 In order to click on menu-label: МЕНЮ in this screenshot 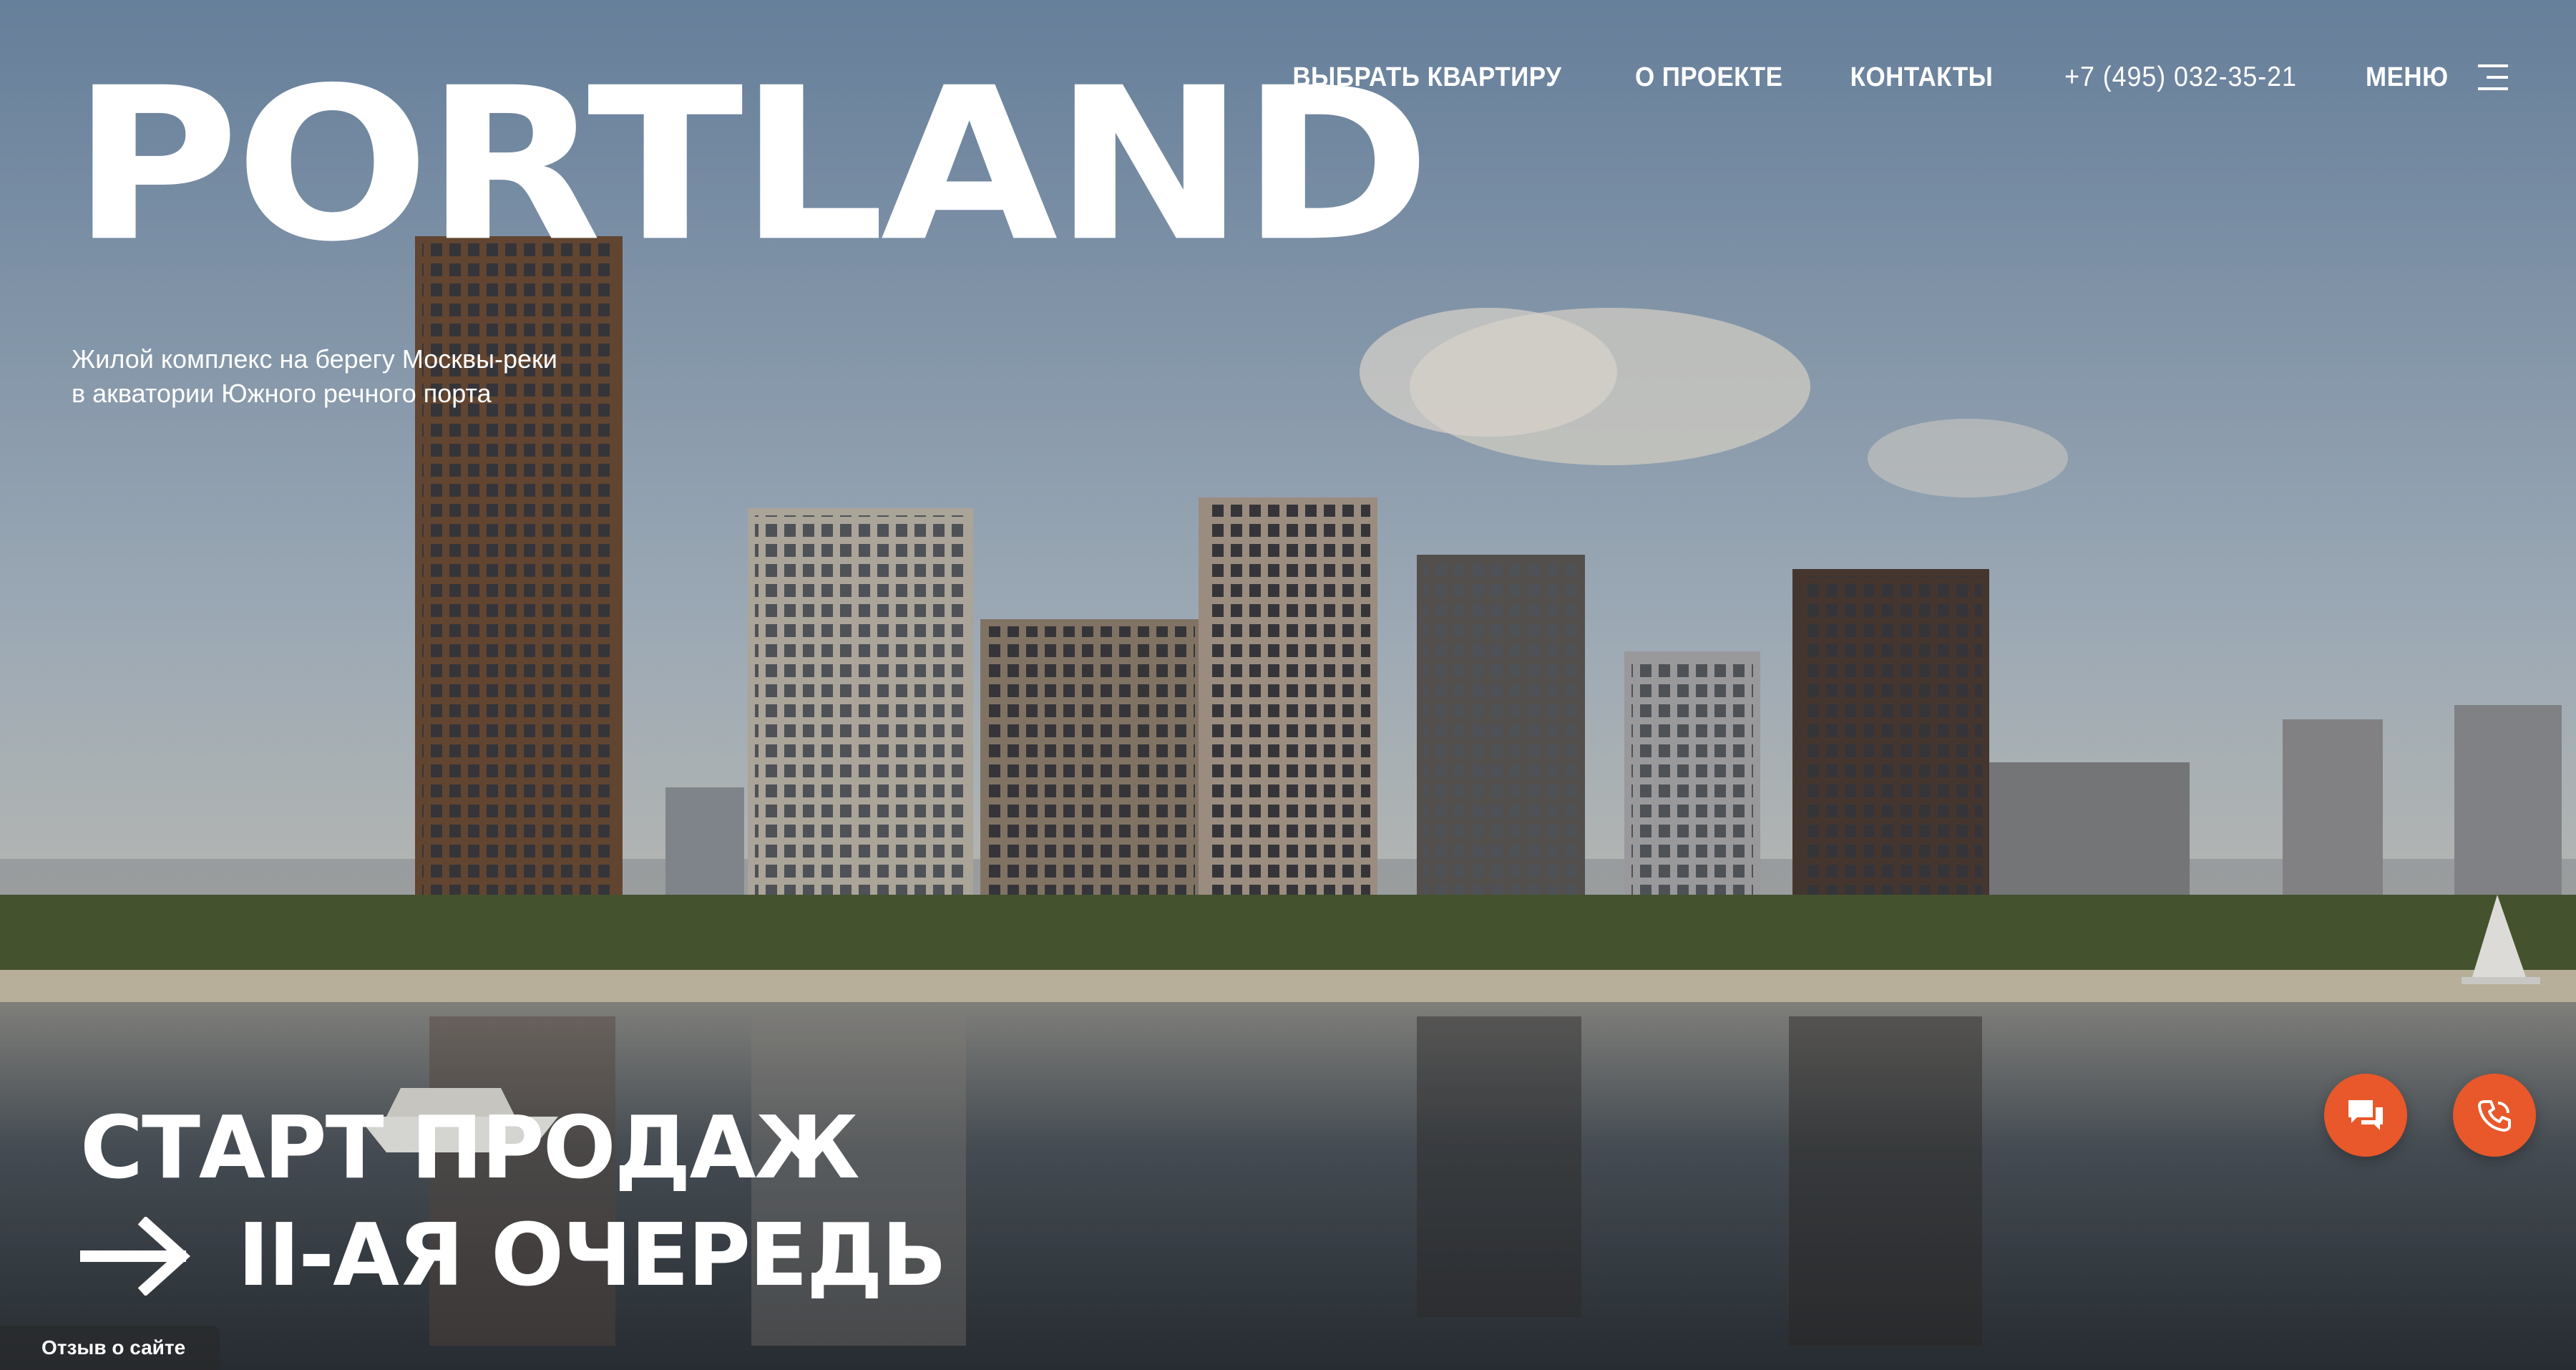, I will do `click(2407, 77)`.